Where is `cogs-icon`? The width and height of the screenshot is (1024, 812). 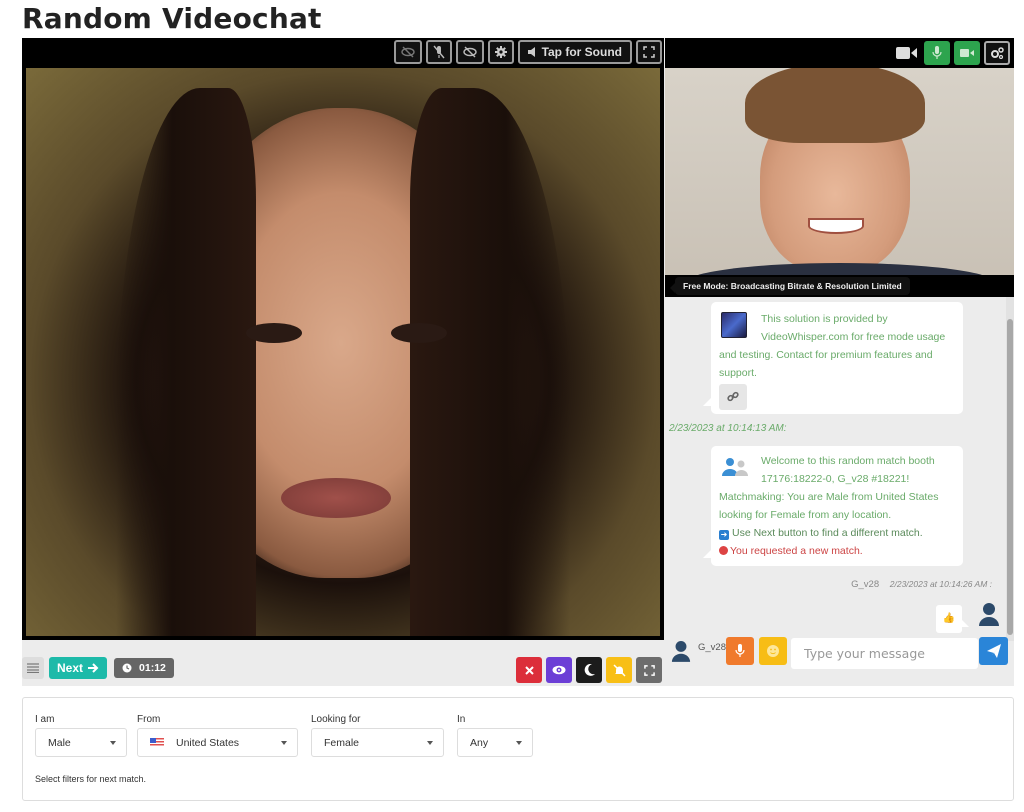
cogs-icon is located at coordinates (997, 53).